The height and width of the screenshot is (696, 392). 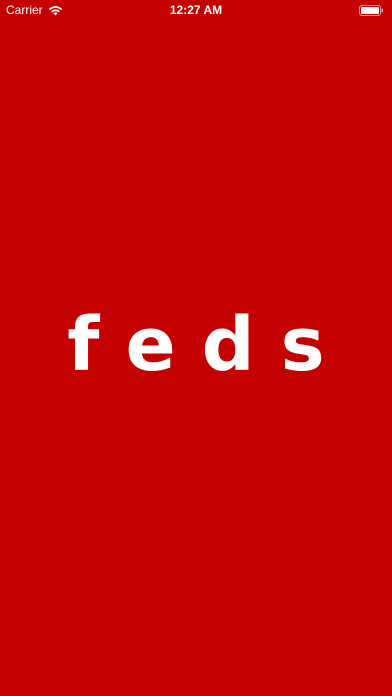 I want to click on battery-icon, so click(x=371, y=10).